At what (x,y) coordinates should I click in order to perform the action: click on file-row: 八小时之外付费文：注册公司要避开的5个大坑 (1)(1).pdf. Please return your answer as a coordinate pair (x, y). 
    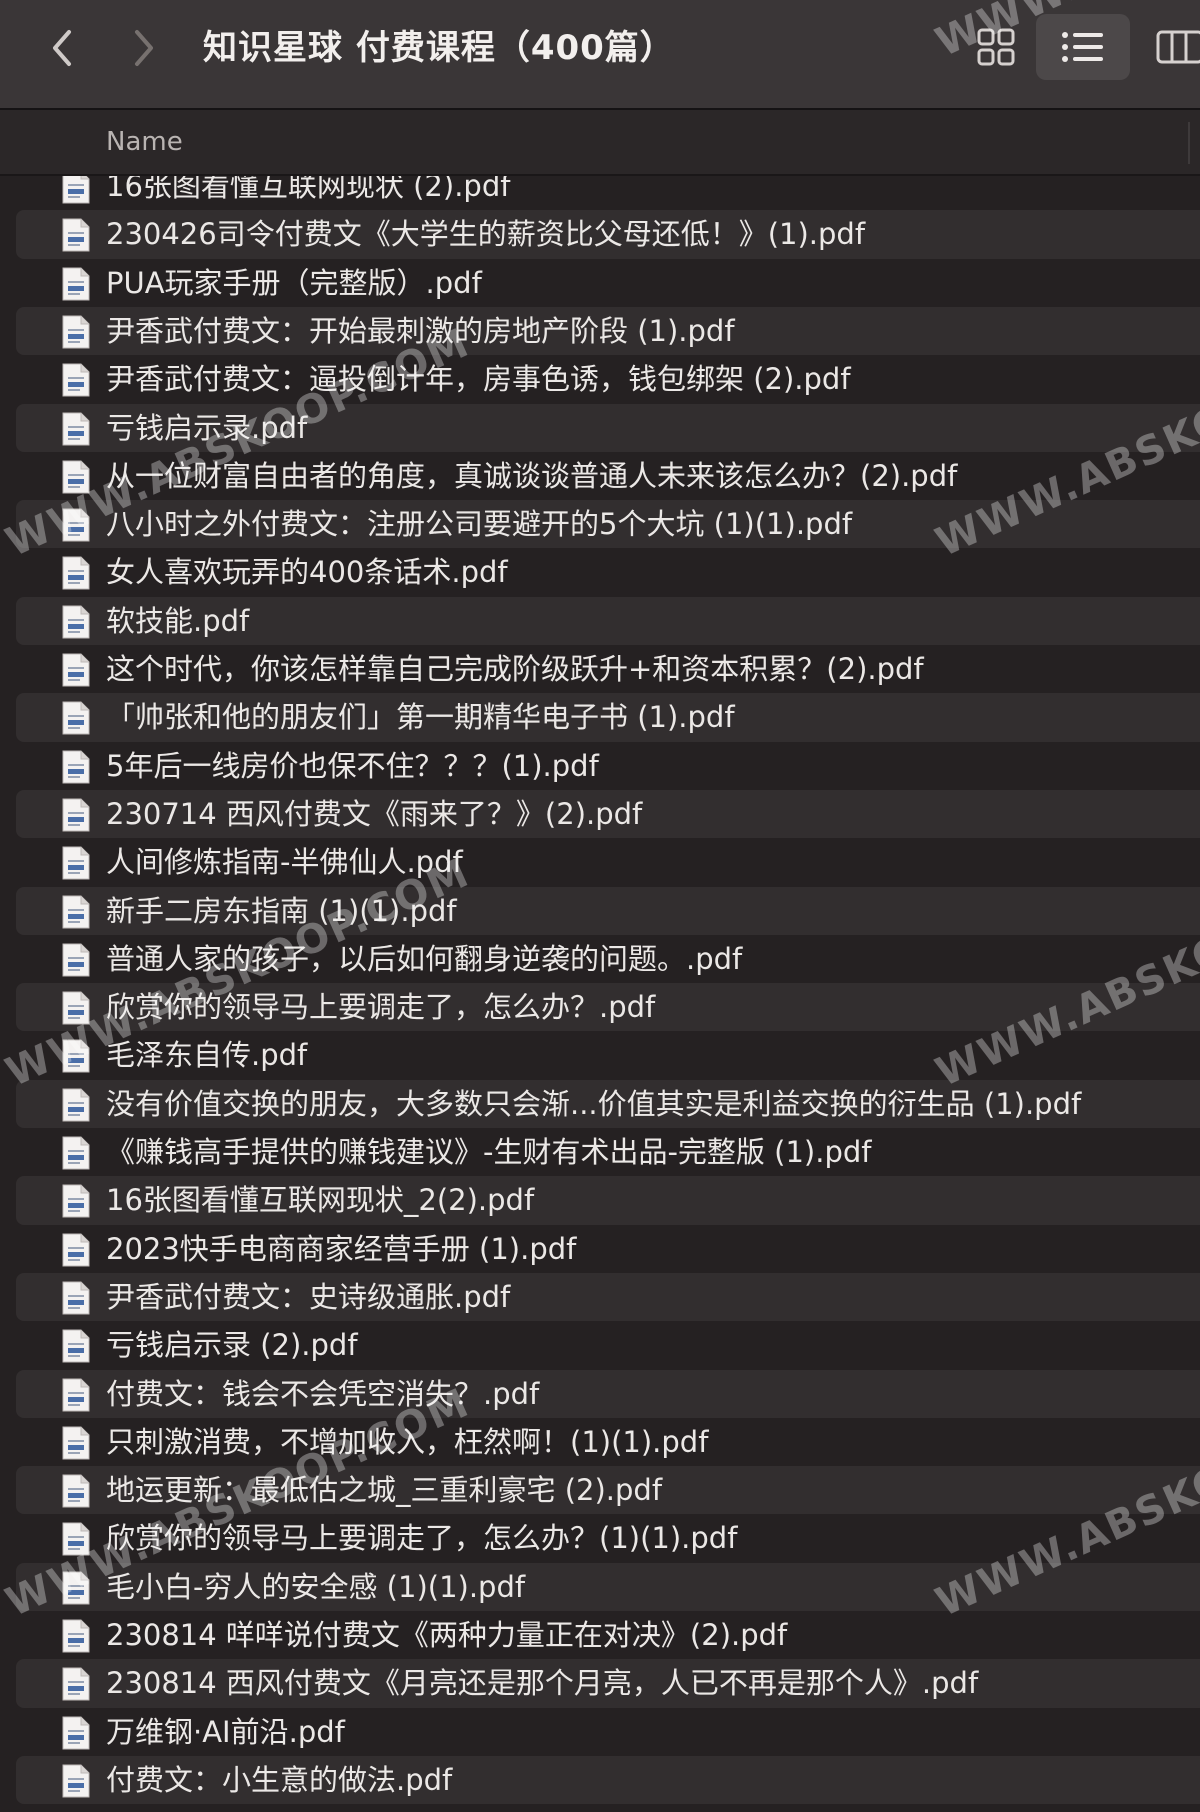
    Looking at the image, I should click on (608, 524).